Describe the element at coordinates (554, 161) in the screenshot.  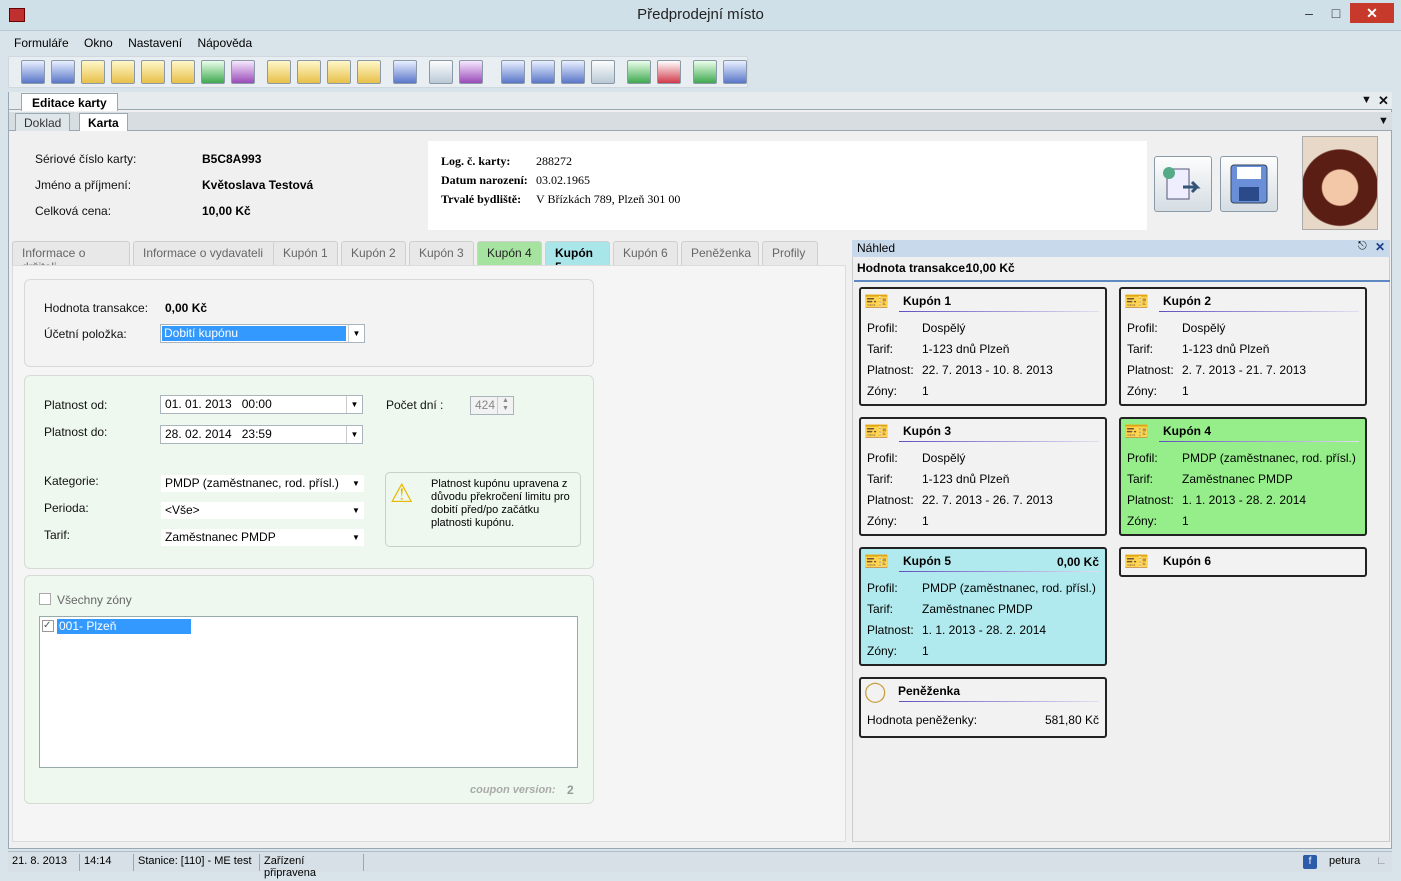
I see `log-number-value: 288272` at that location.